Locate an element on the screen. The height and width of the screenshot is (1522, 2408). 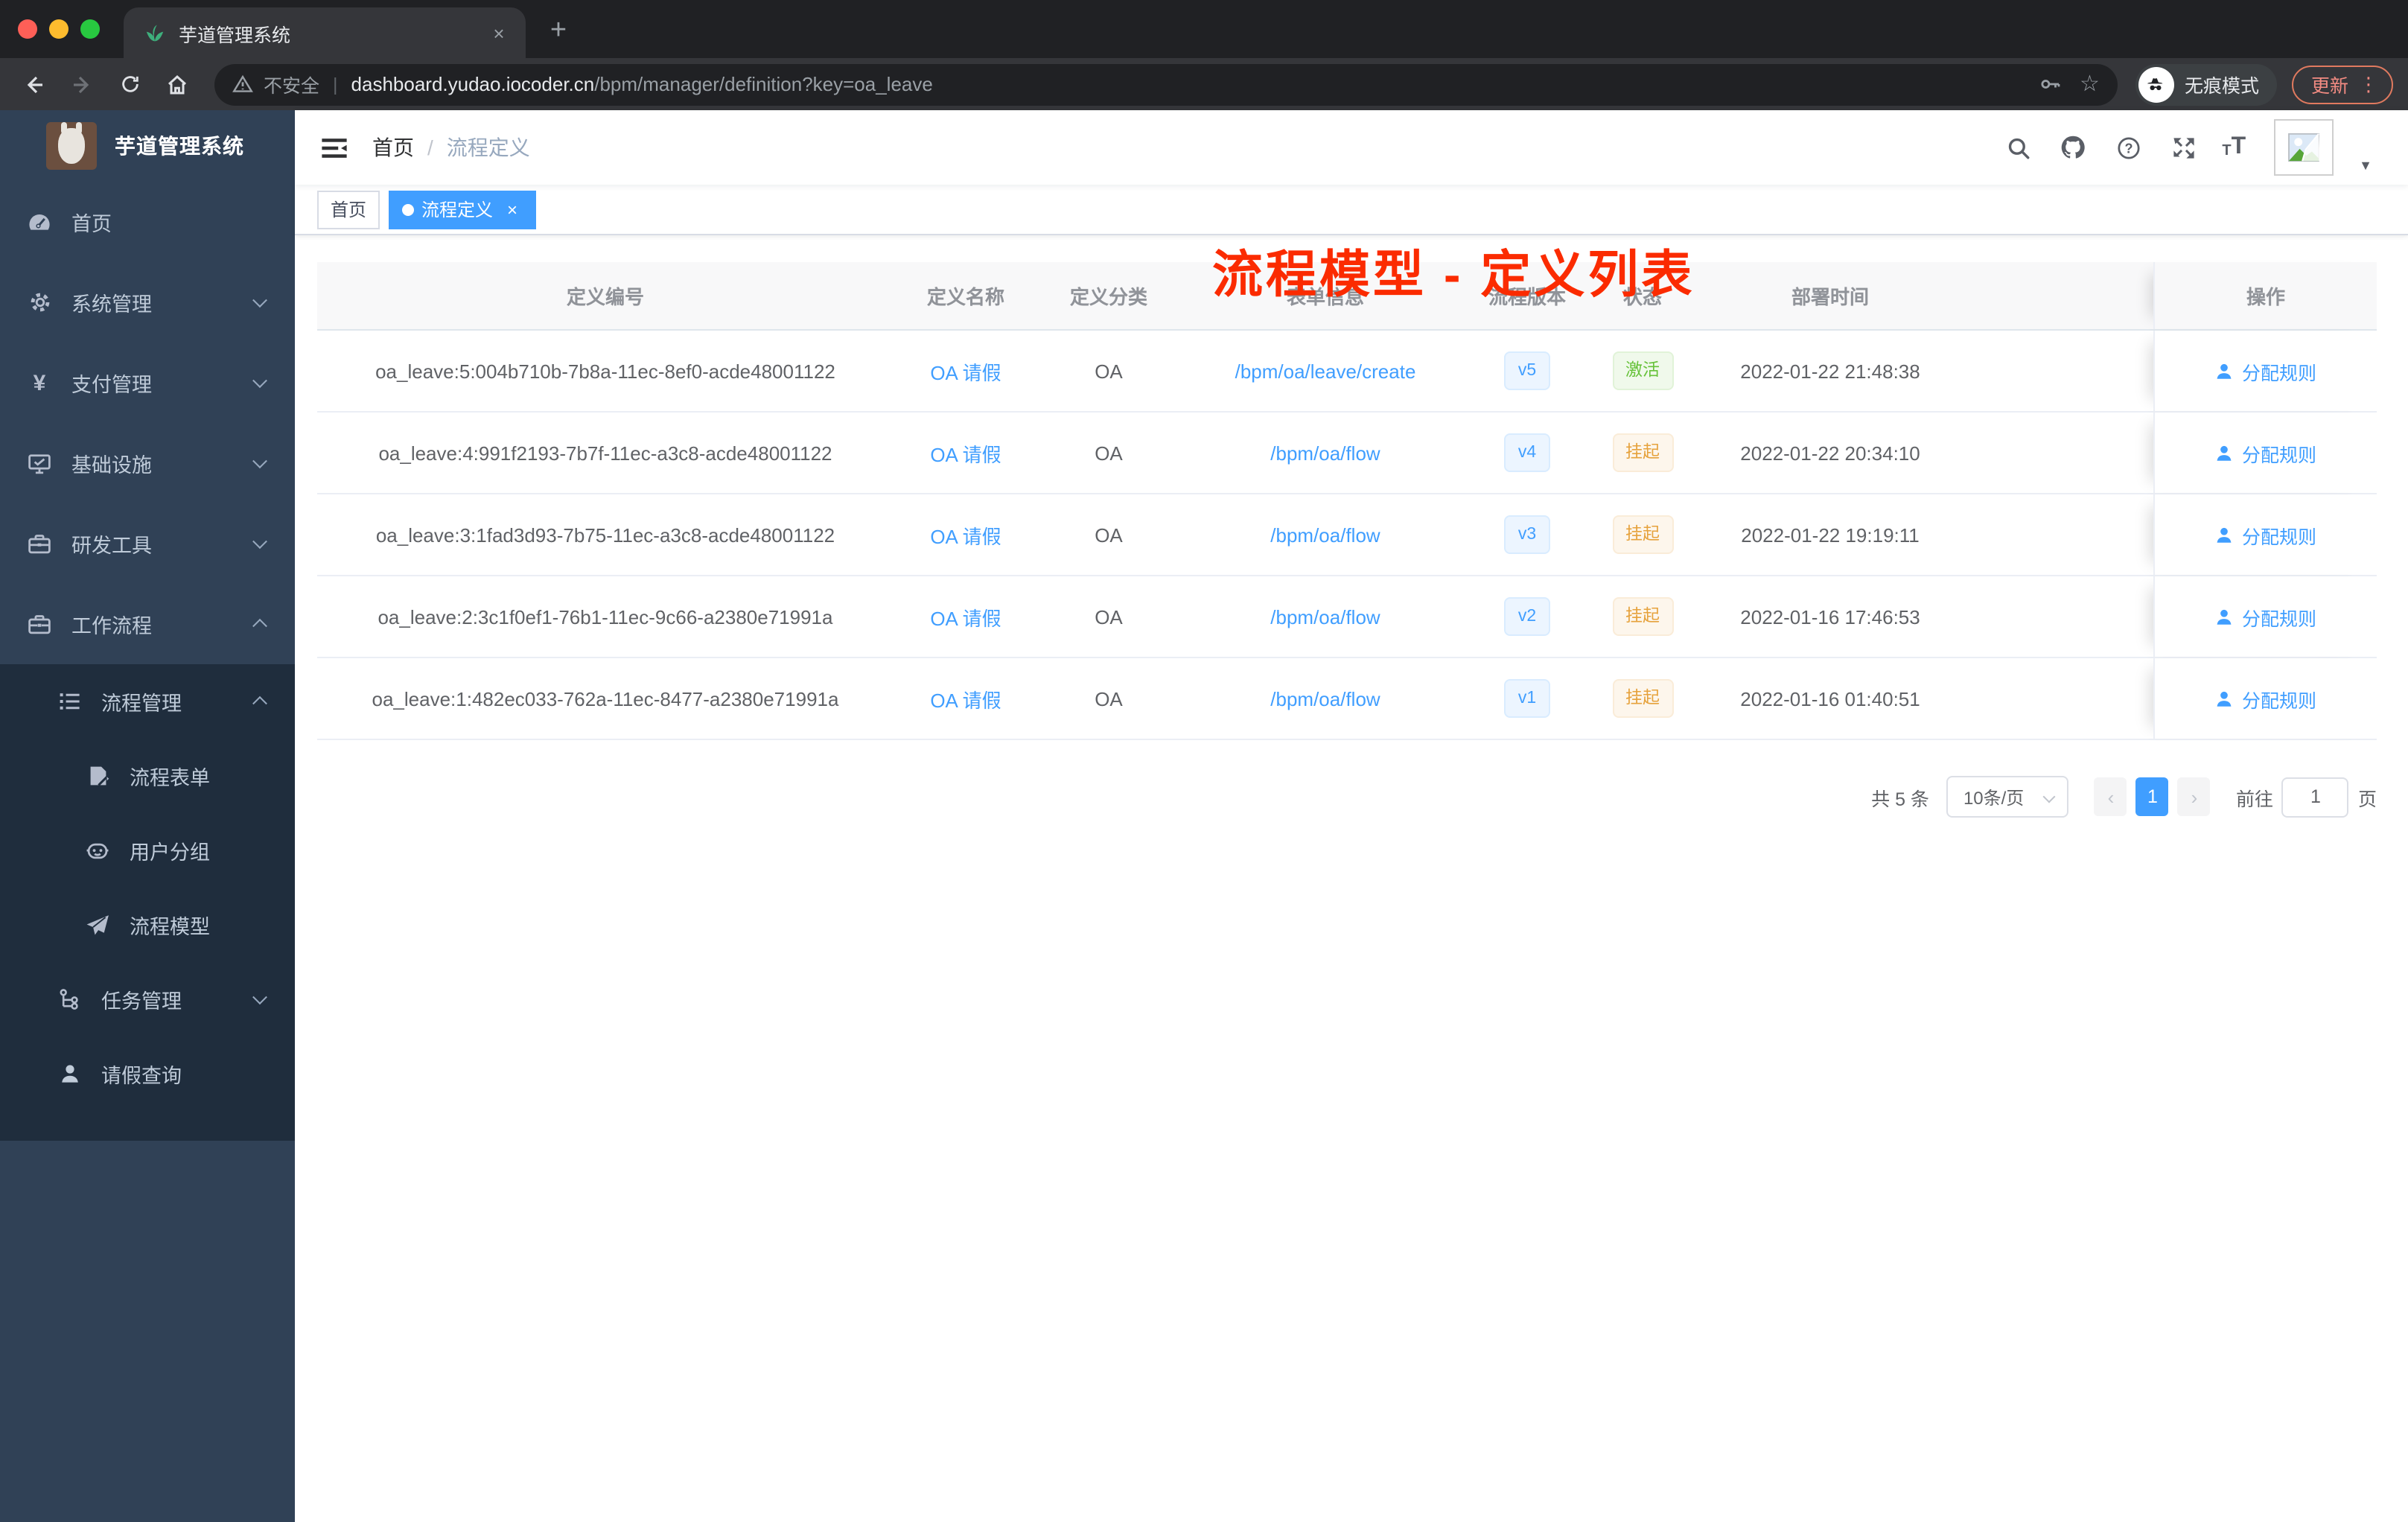
star-icon: ☆ is located at coordinates (2090, 84).